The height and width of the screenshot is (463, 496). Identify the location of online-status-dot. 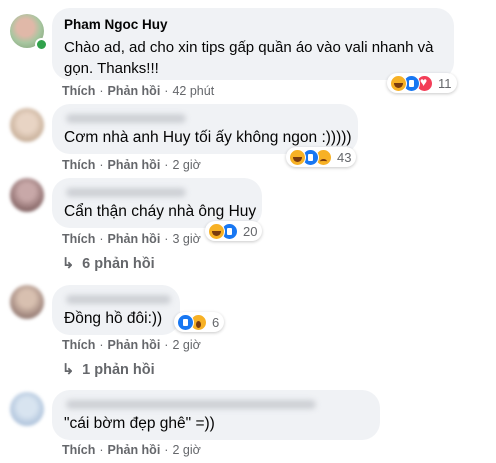
(41, 44).